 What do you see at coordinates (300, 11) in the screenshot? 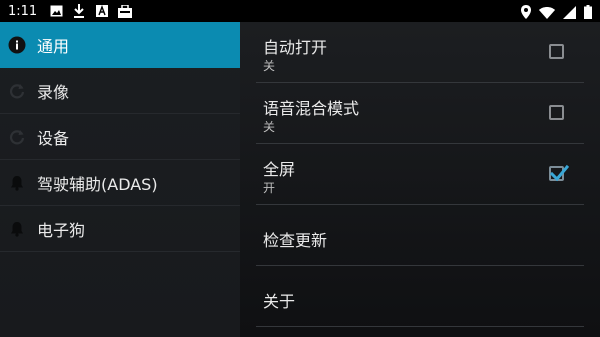
I see `status-bar: 1:11` at bounding box center [300, 11].